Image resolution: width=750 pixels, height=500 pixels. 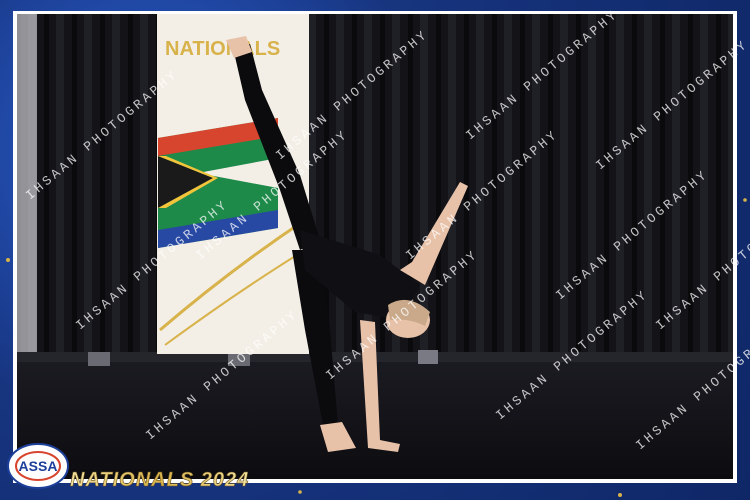 I want to click on event-logo: ASSA, so click(x=38, y=466).